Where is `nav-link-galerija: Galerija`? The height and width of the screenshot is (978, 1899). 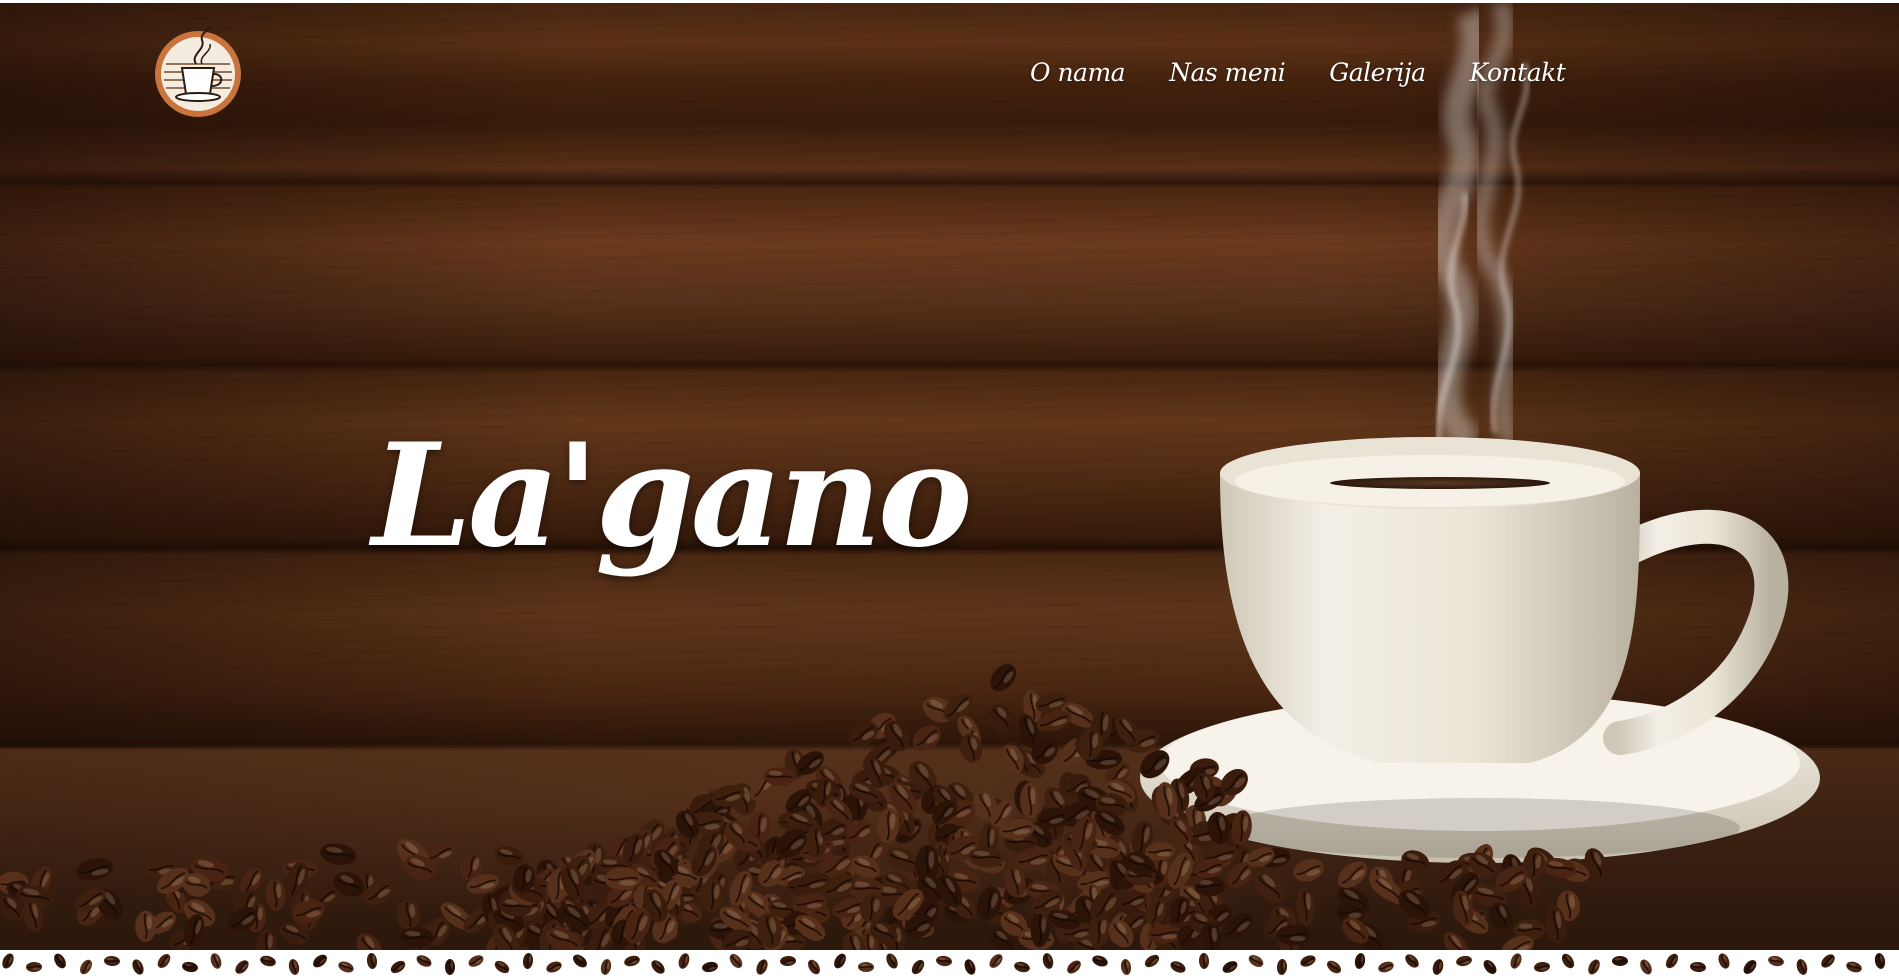 nav-link-galerija: Galerija is located at coordinates (1377, 72).